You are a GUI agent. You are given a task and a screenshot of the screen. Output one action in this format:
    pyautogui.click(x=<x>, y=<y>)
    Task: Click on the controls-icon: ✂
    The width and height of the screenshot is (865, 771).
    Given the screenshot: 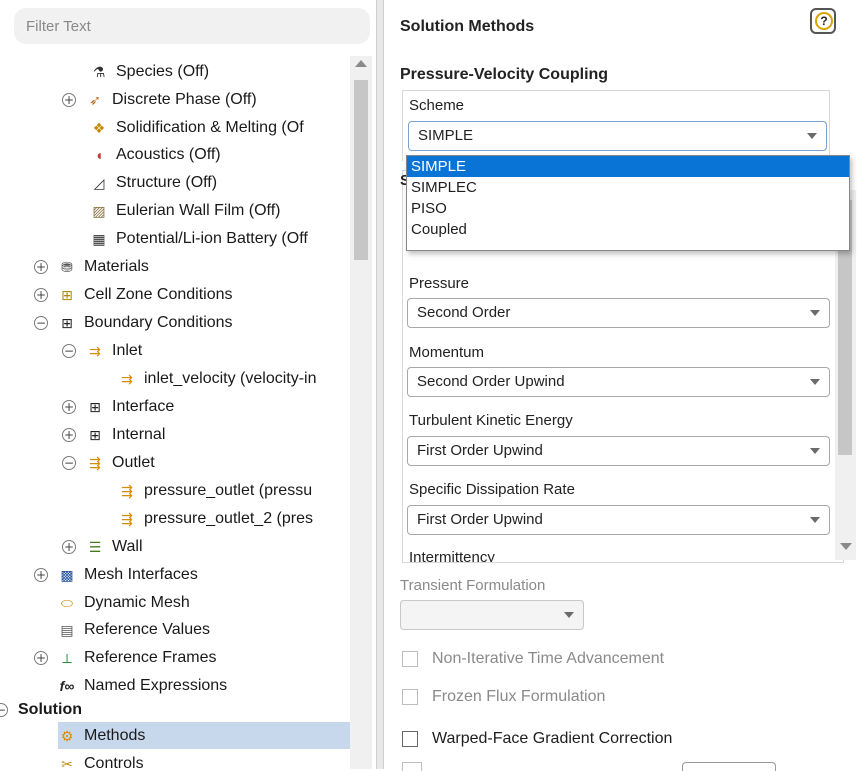 What is the action you would take?
    pyautogui.click(x=67, y=762)
    